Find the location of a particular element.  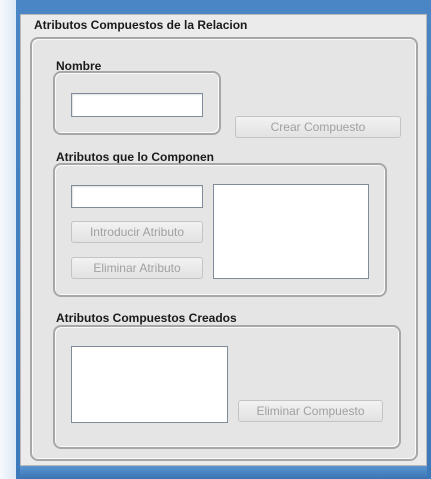

crear-compuesto-button: Crear Compuesto is located at coordinates (318, 127).